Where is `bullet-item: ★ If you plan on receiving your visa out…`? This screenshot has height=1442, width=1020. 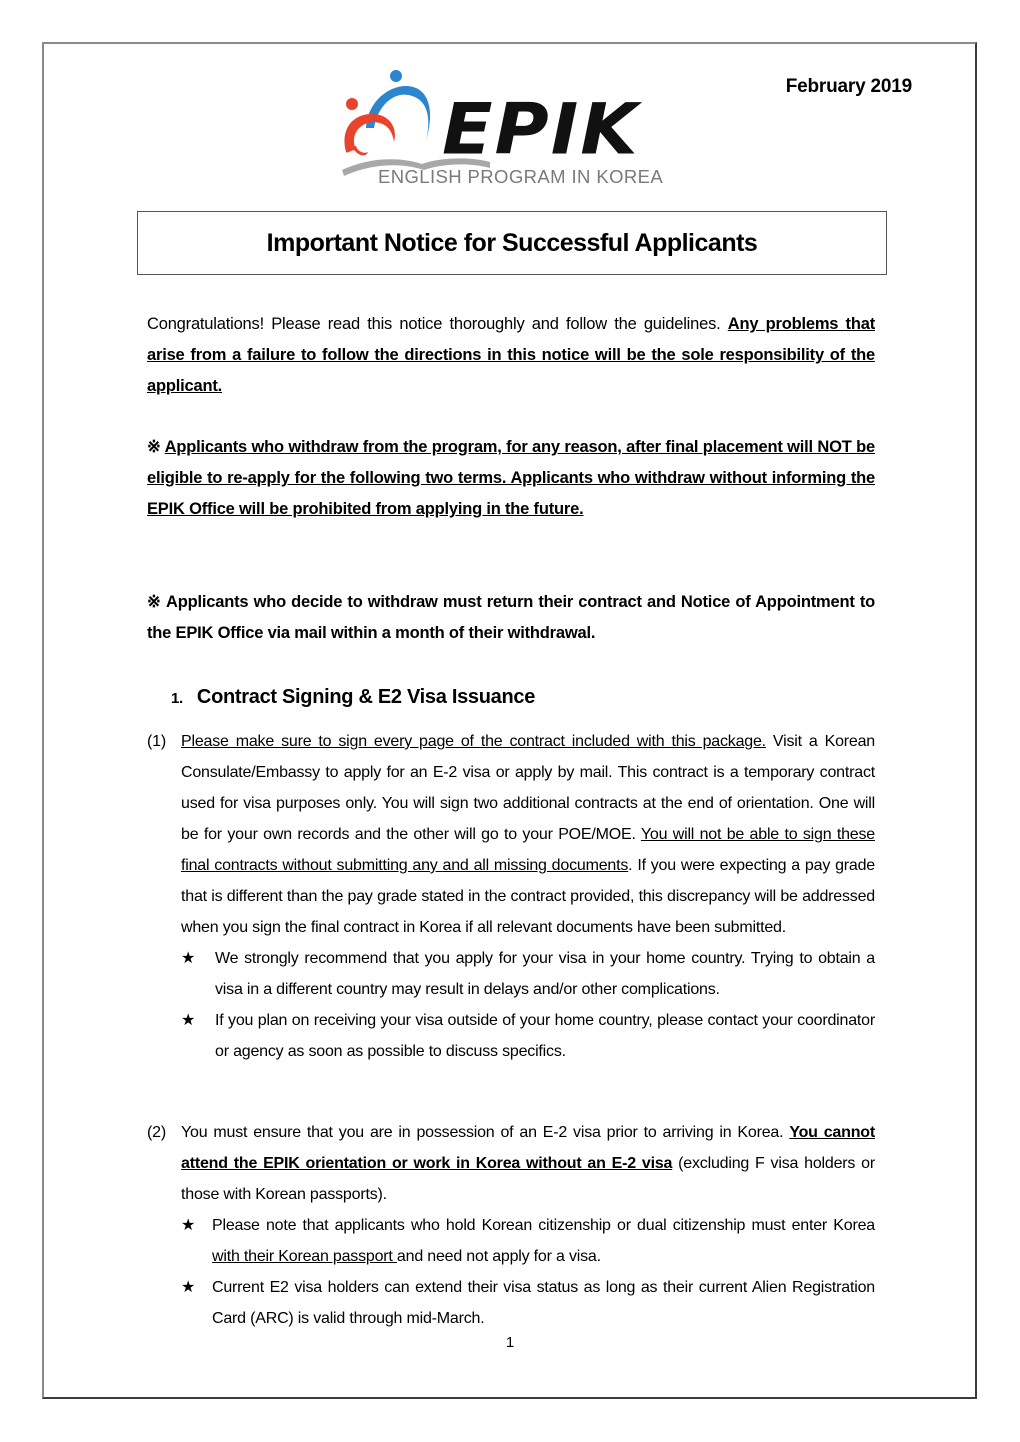 bullet-item: ★ If you plan on receiving your visa out… is located at coordinates (528, 1036).